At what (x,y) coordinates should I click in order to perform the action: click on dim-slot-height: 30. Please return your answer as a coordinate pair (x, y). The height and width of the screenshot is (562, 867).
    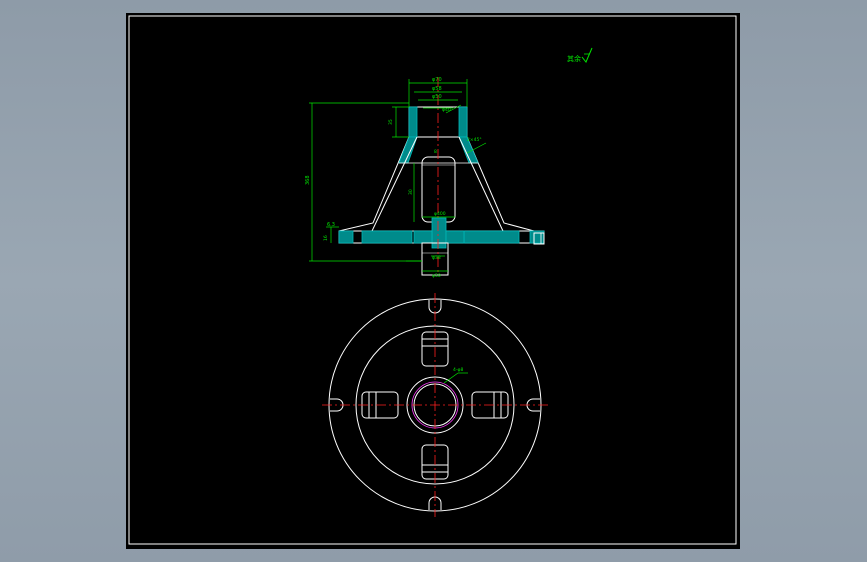
    Looking at the image, I should click on (411, 192).